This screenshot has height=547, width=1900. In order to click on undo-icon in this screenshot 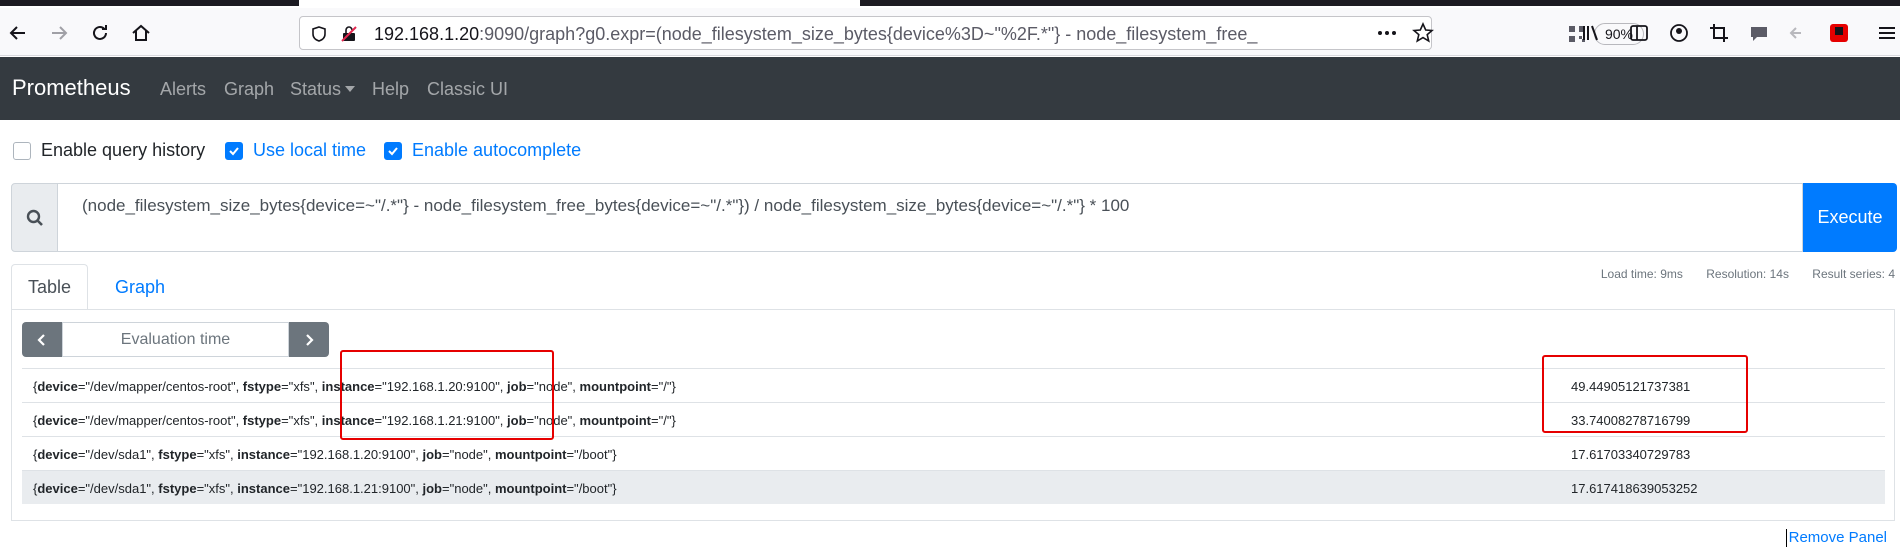, I will do `click(1795, 33)`.